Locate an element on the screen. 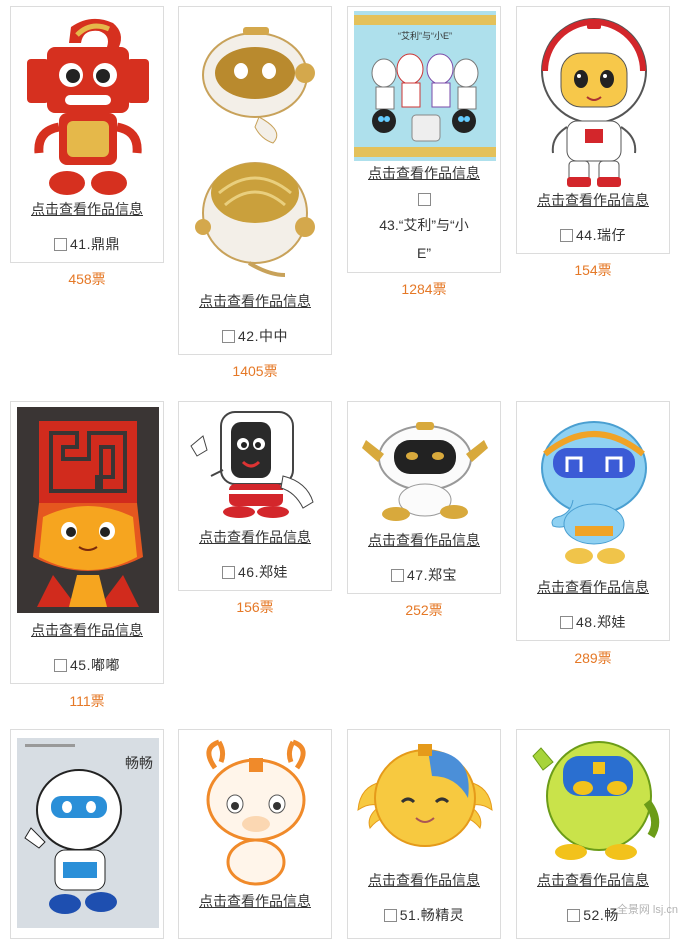 This screenshot has height=939, width=682. watermark: 全景网 lsj.cn is located at coordinates (647, 910).